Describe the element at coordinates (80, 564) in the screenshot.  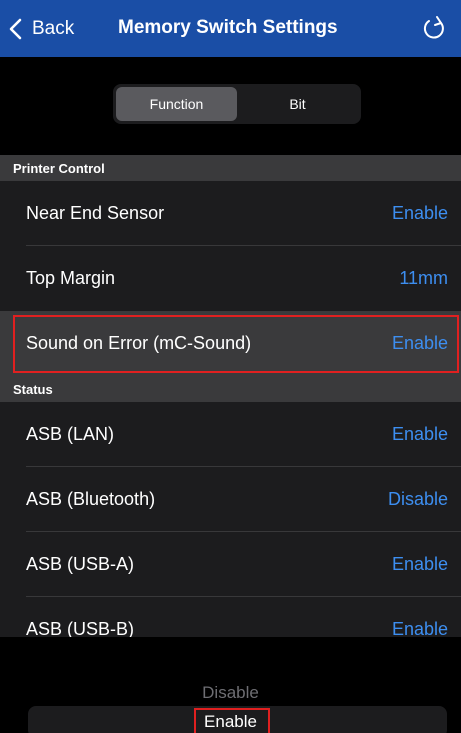
I see `setting-label: ASB (USB-A)` at that location.